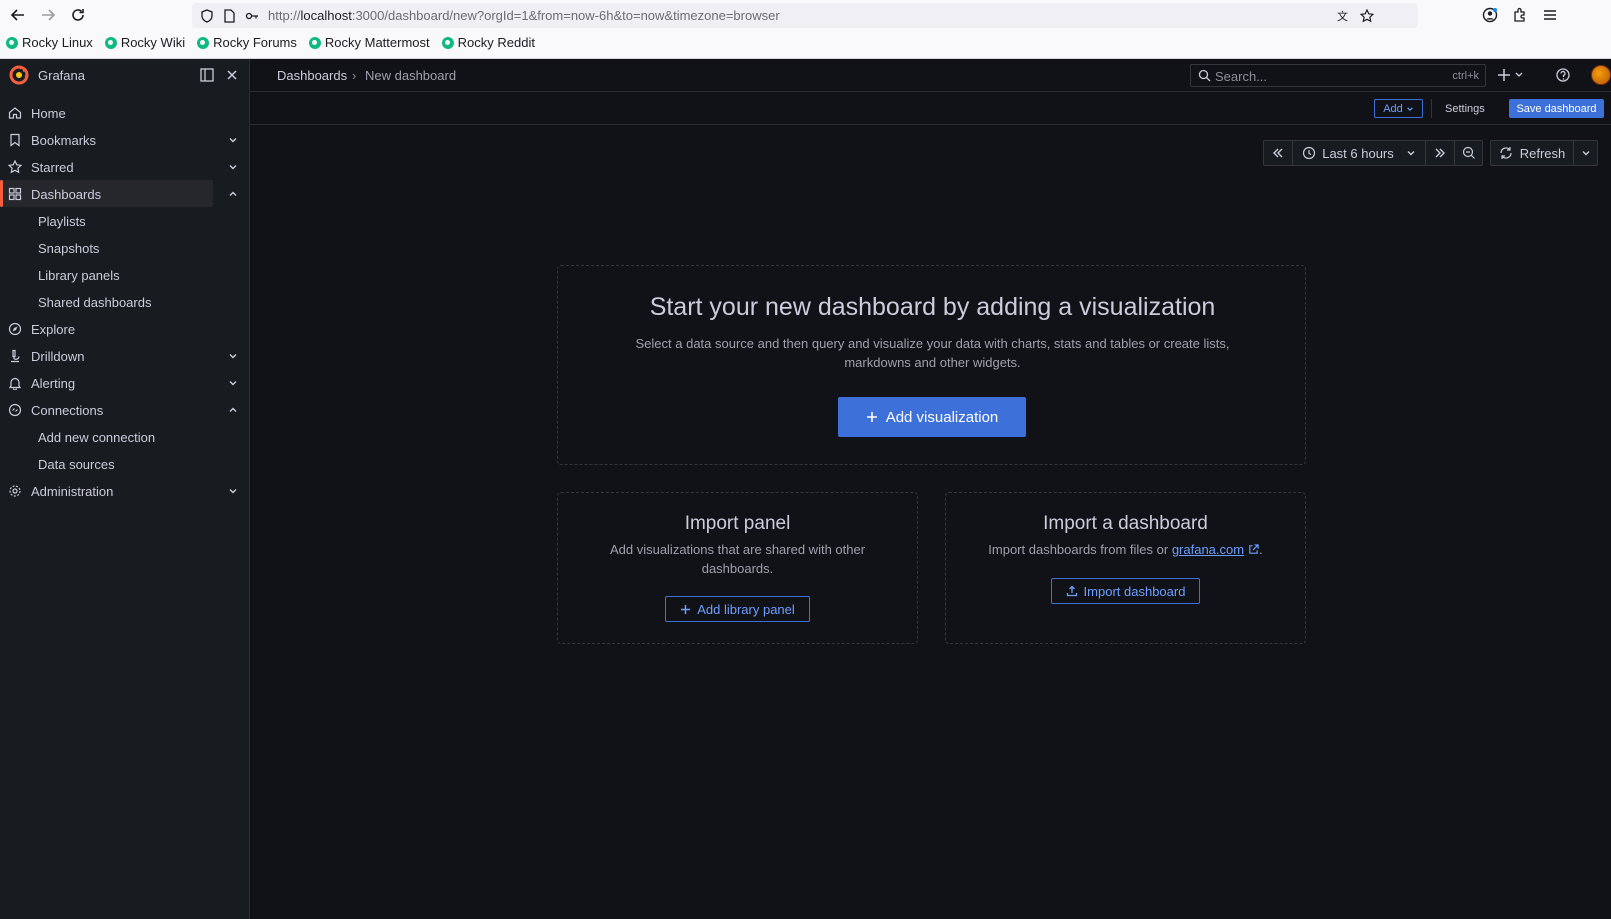  What do you see at coordinates (125, 139) in the screenshot?
I see `sidebar-item-bookmarks: Bookmarks` at bounding box center [125, 139].